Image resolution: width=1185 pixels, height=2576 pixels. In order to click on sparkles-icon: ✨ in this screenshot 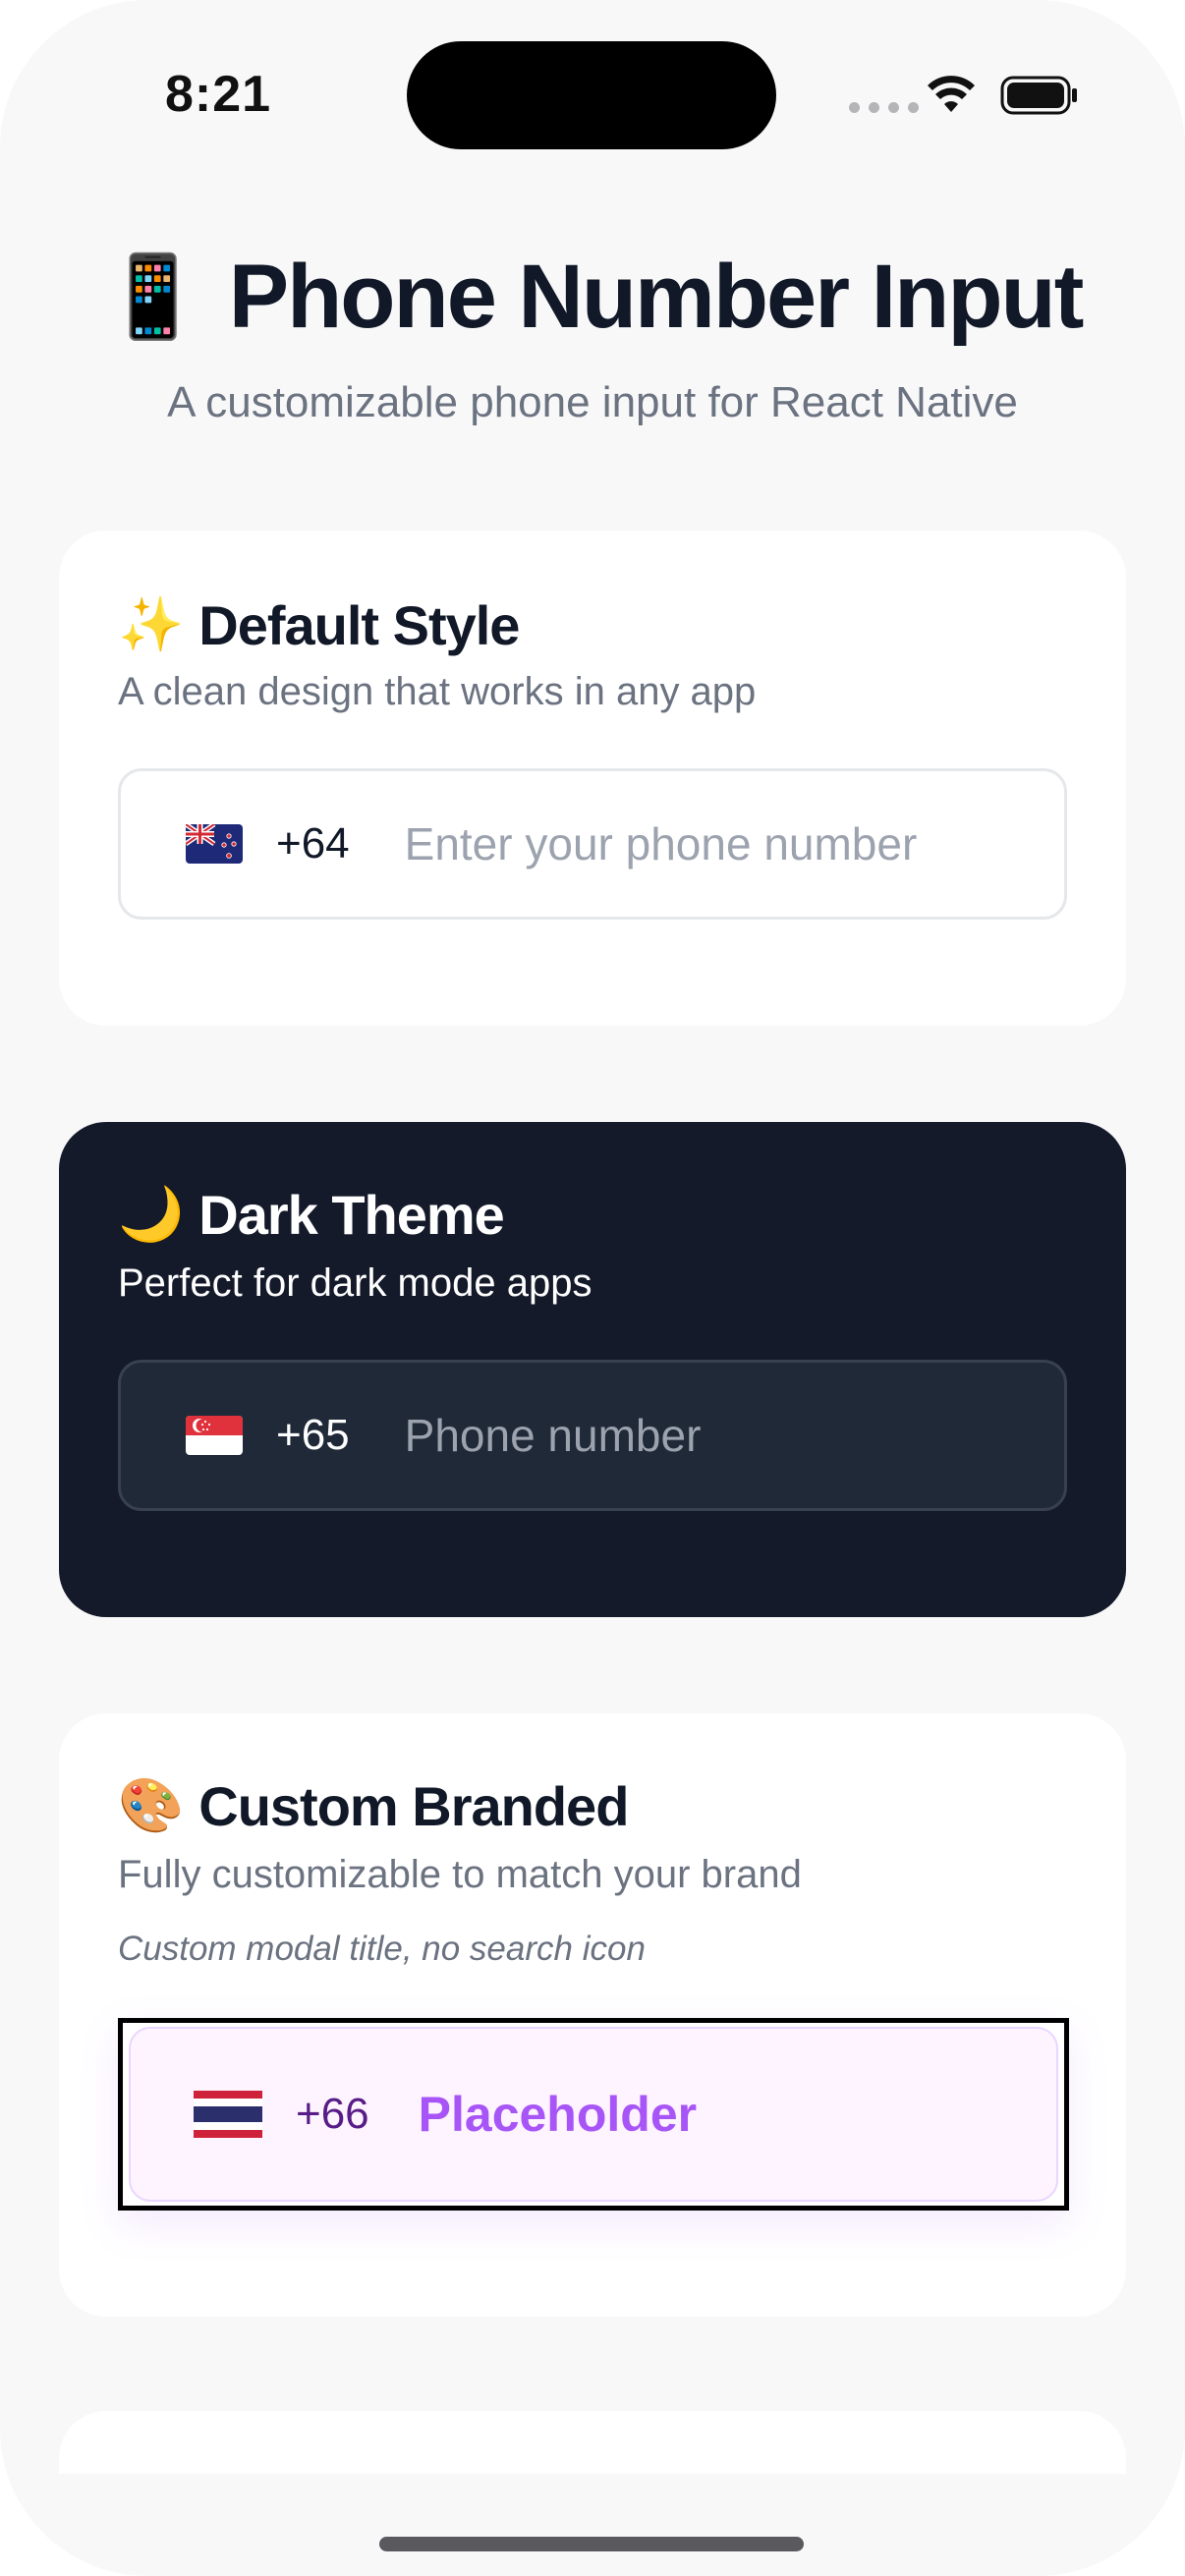, I will do `click(151, 624)`.